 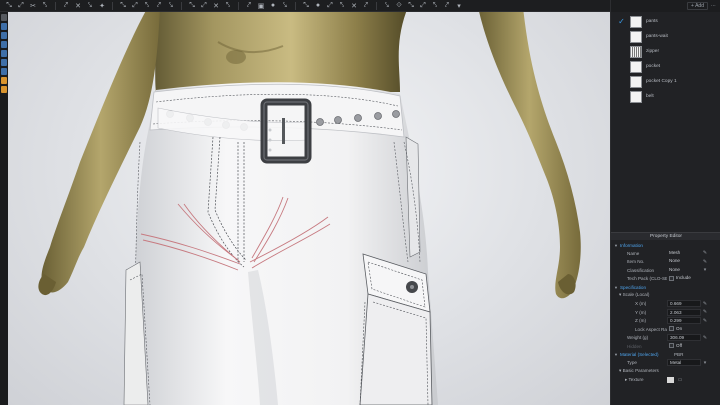 What do you see at coordinates (9, 5) in the screenshot?
I see `select-mesh-icon: ⤡` at bounding box center [9, 5].